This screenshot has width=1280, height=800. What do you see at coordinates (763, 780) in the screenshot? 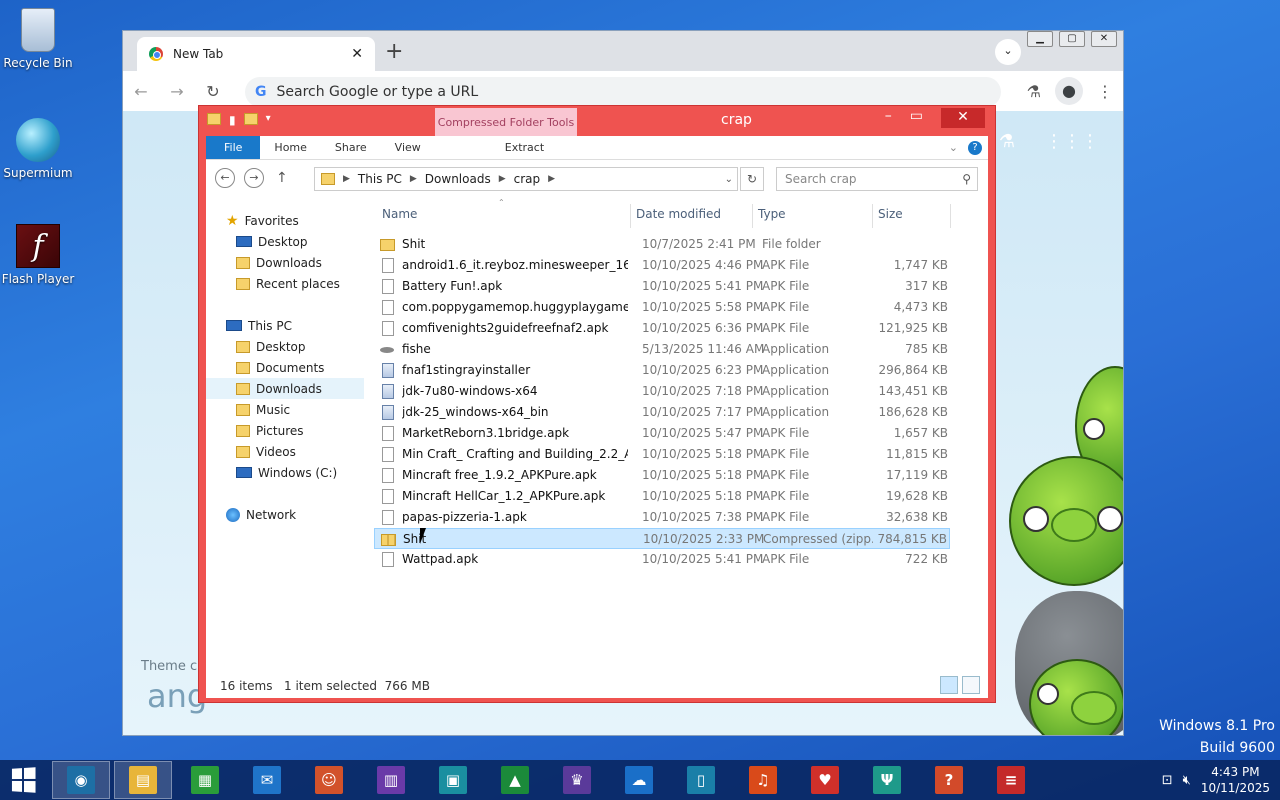
I see `taskbar-app-music: ♫` at bounding box center [763, 780].